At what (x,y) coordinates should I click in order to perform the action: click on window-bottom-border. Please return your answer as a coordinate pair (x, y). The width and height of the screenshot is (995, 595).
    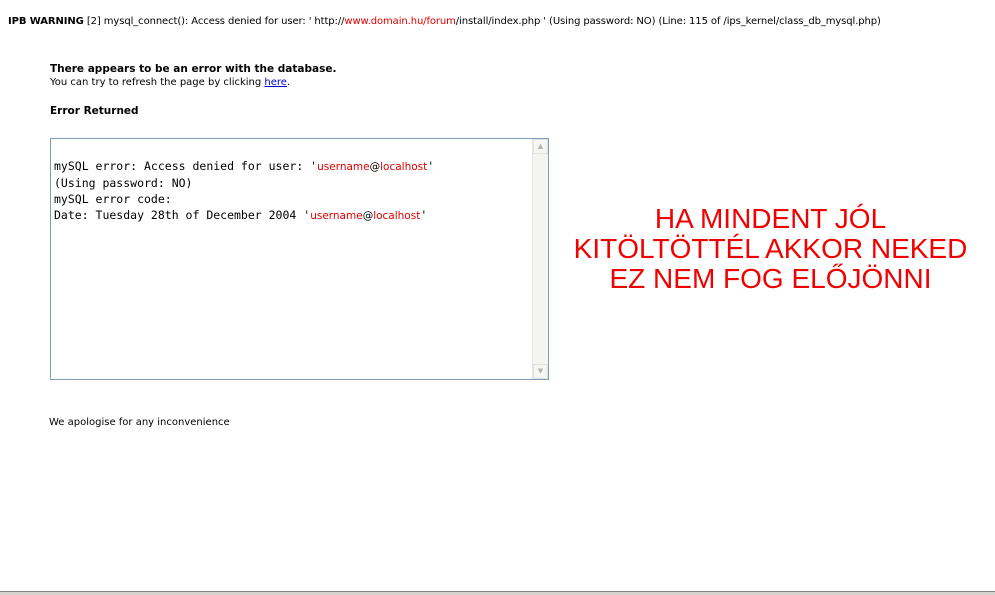
    Looking at the image, I should click on (497, 593).